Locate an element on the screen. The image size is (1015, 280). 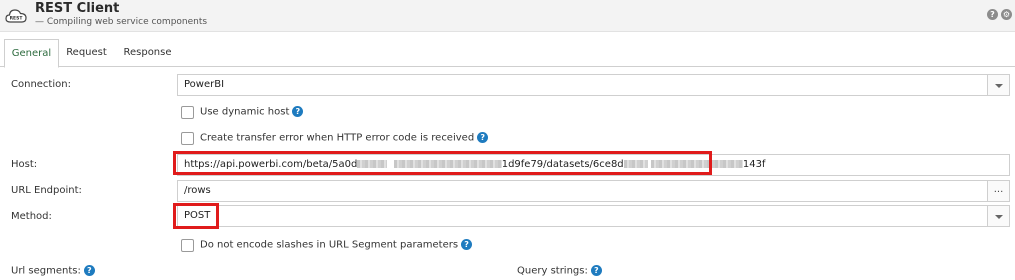
url-segments-heading: Url segments:? is located at coordinates (53, 271).